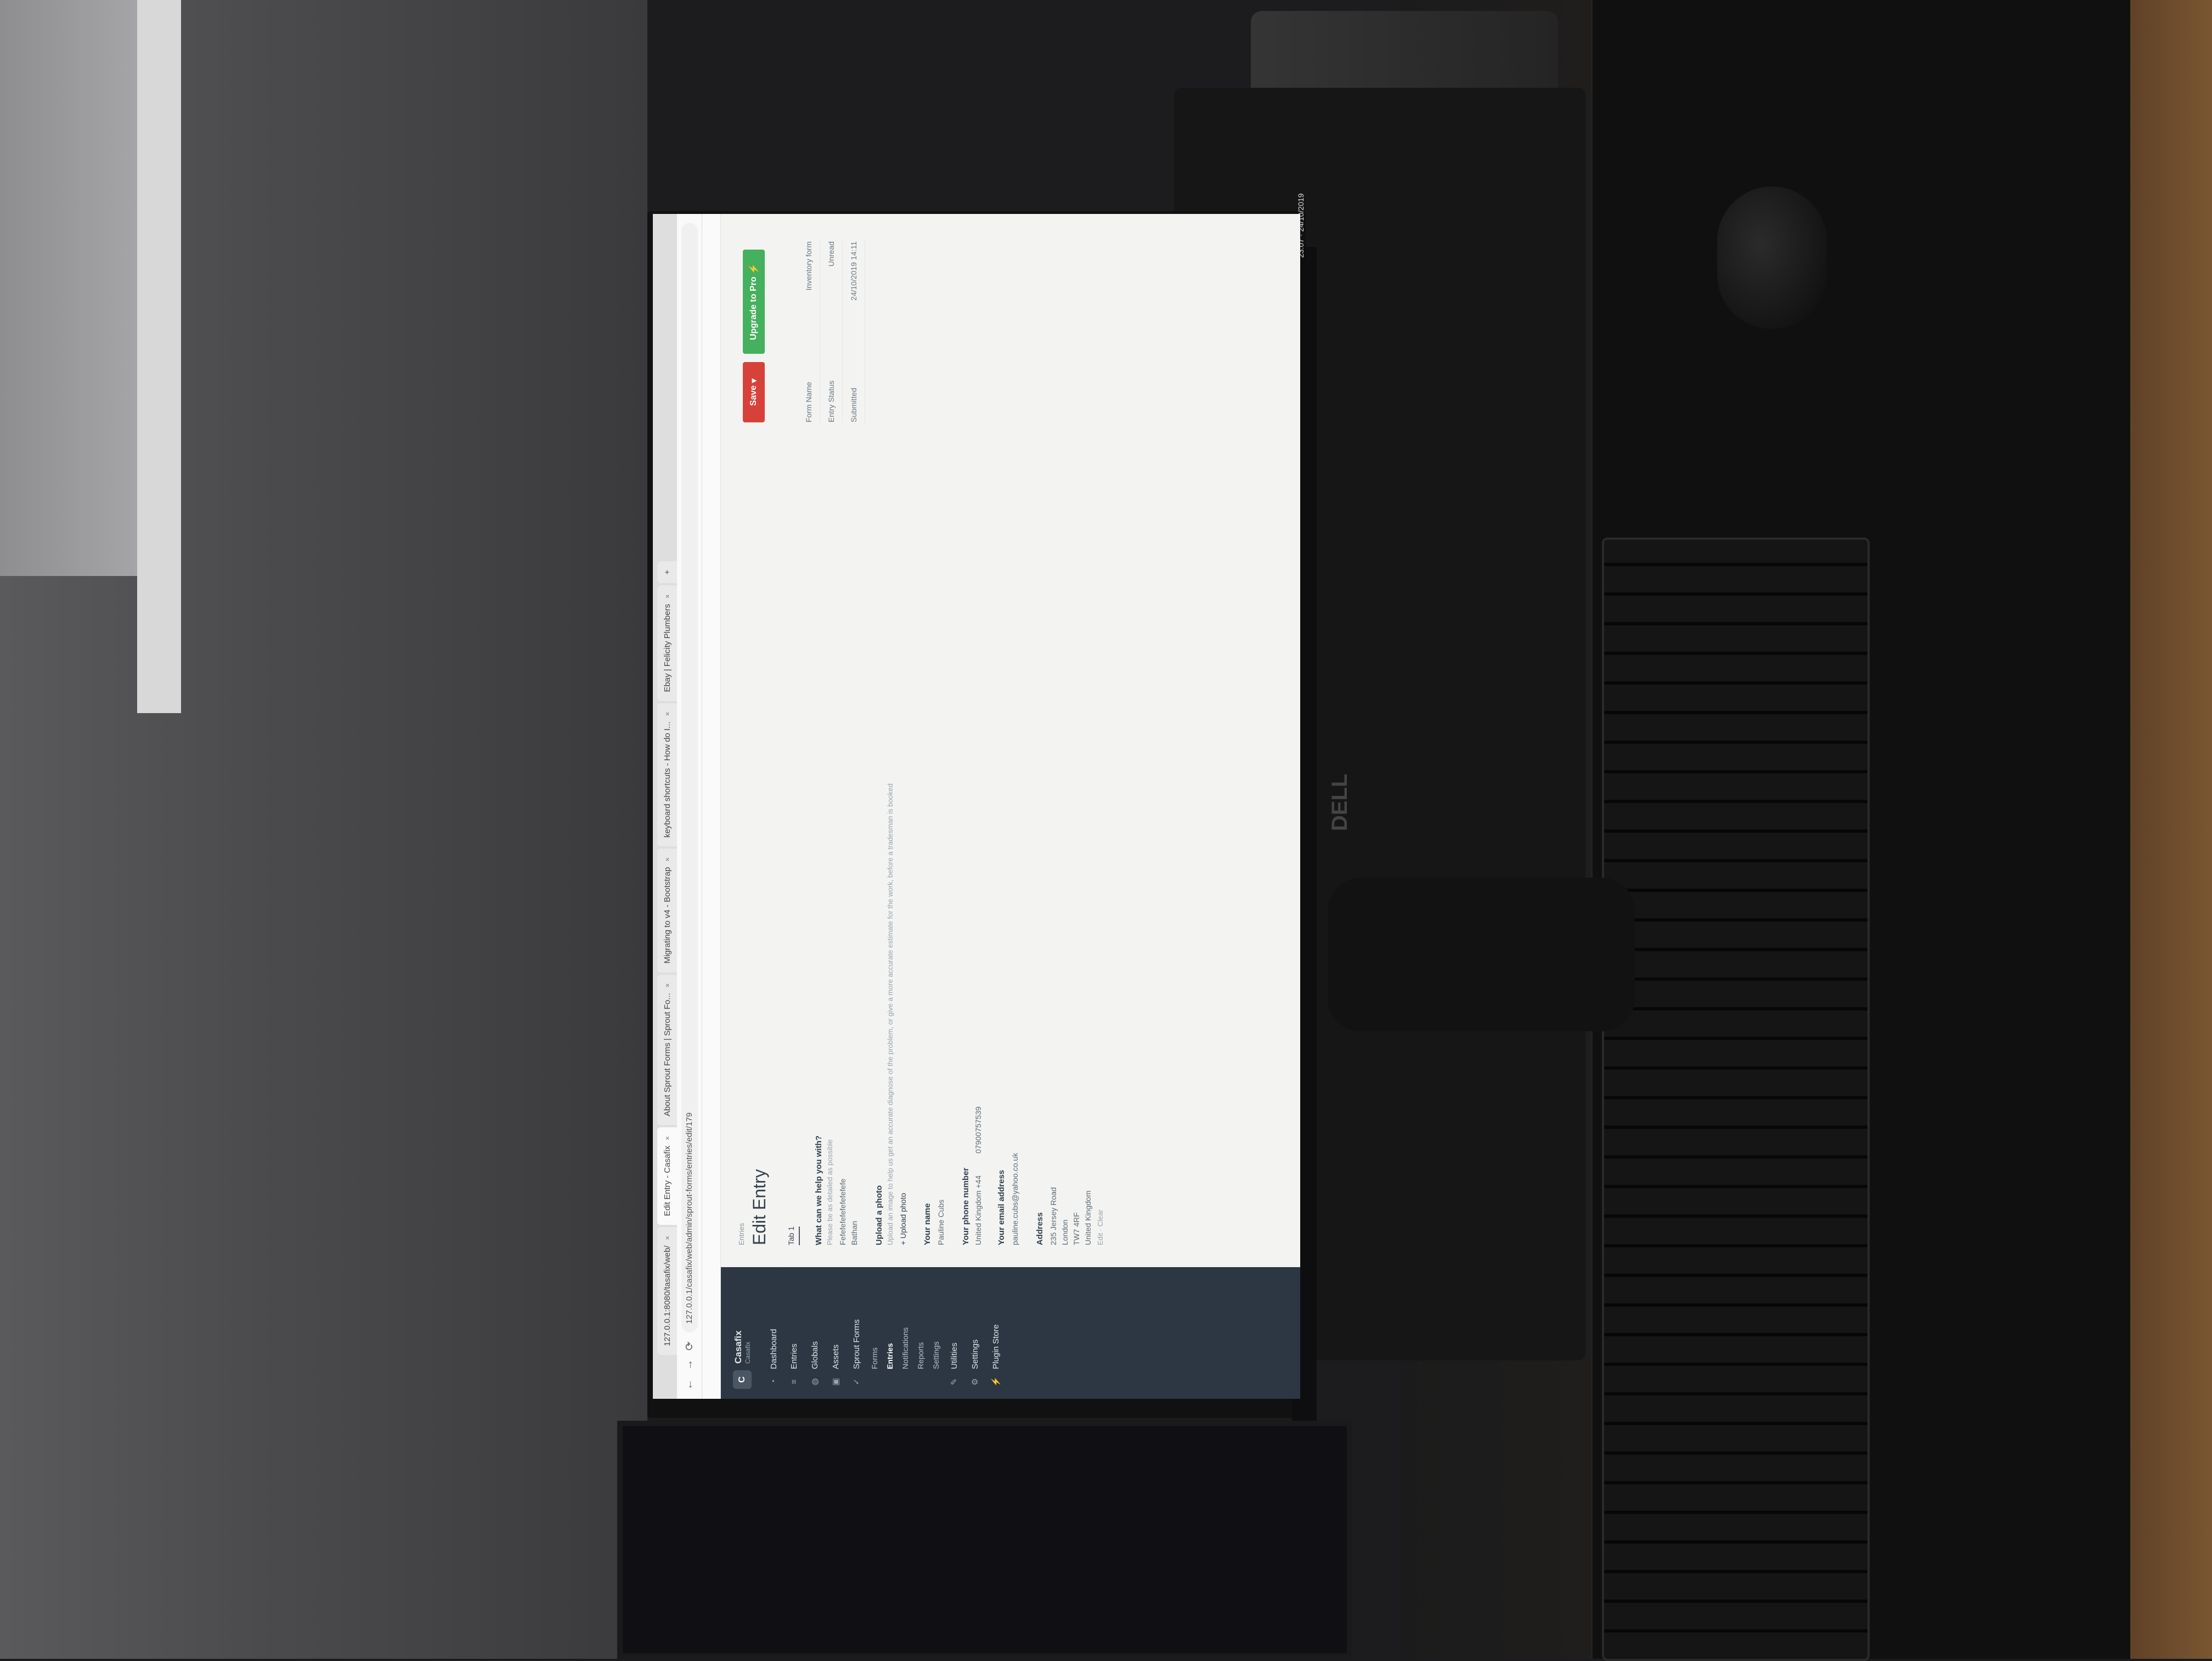  I want to click on meta-row: Submitted 24/10/2019 14:11, so click(854, 332).